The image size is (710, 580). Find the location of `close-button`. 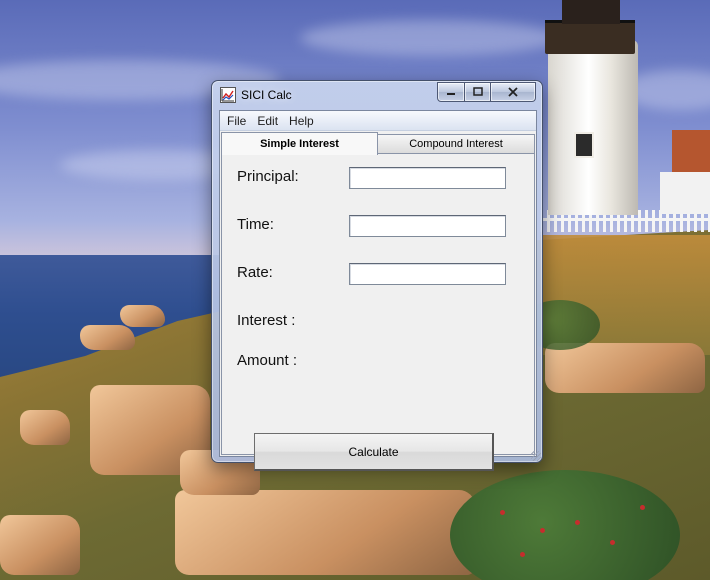

close-button is located at coordinates (513, 92).